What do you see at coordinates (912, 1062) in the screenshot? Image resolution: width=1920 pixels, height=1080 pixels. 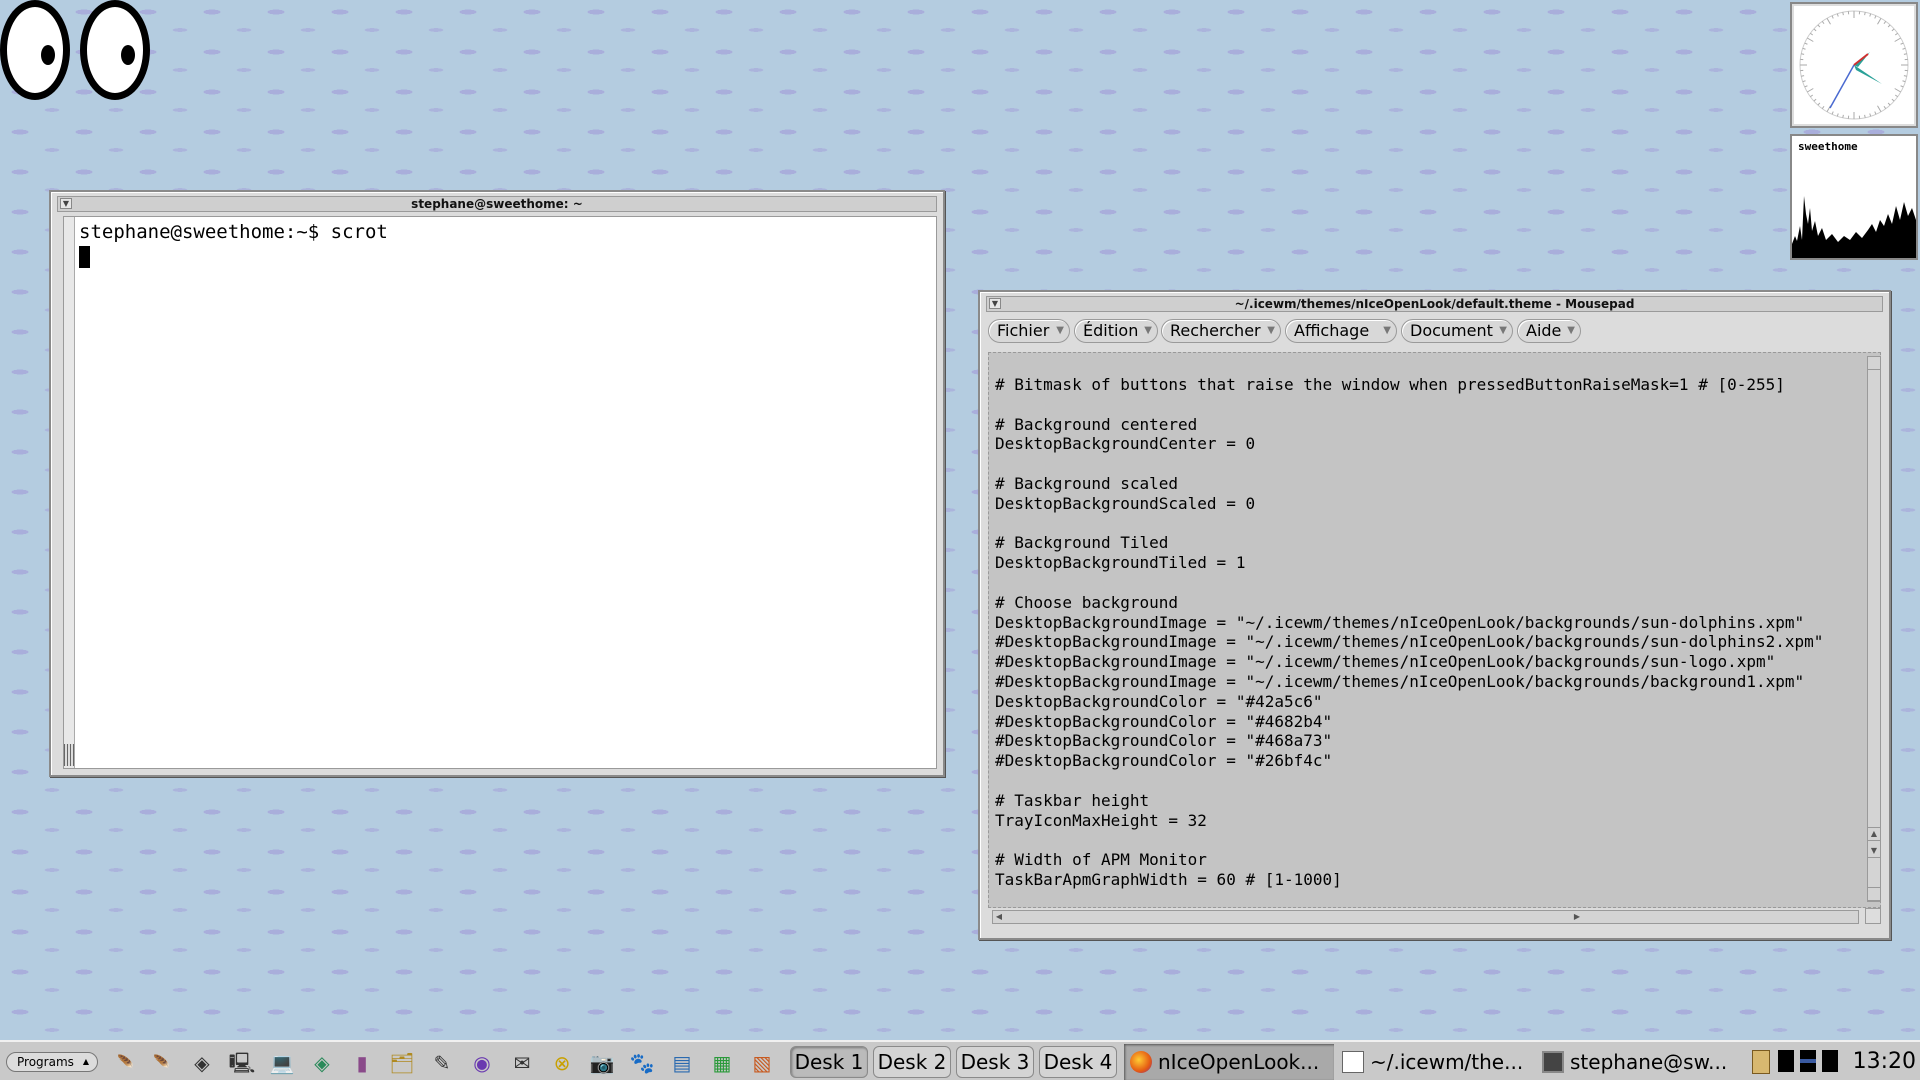 I see `desk-2-button: Desk 2` at bounding box center [912, 1062].